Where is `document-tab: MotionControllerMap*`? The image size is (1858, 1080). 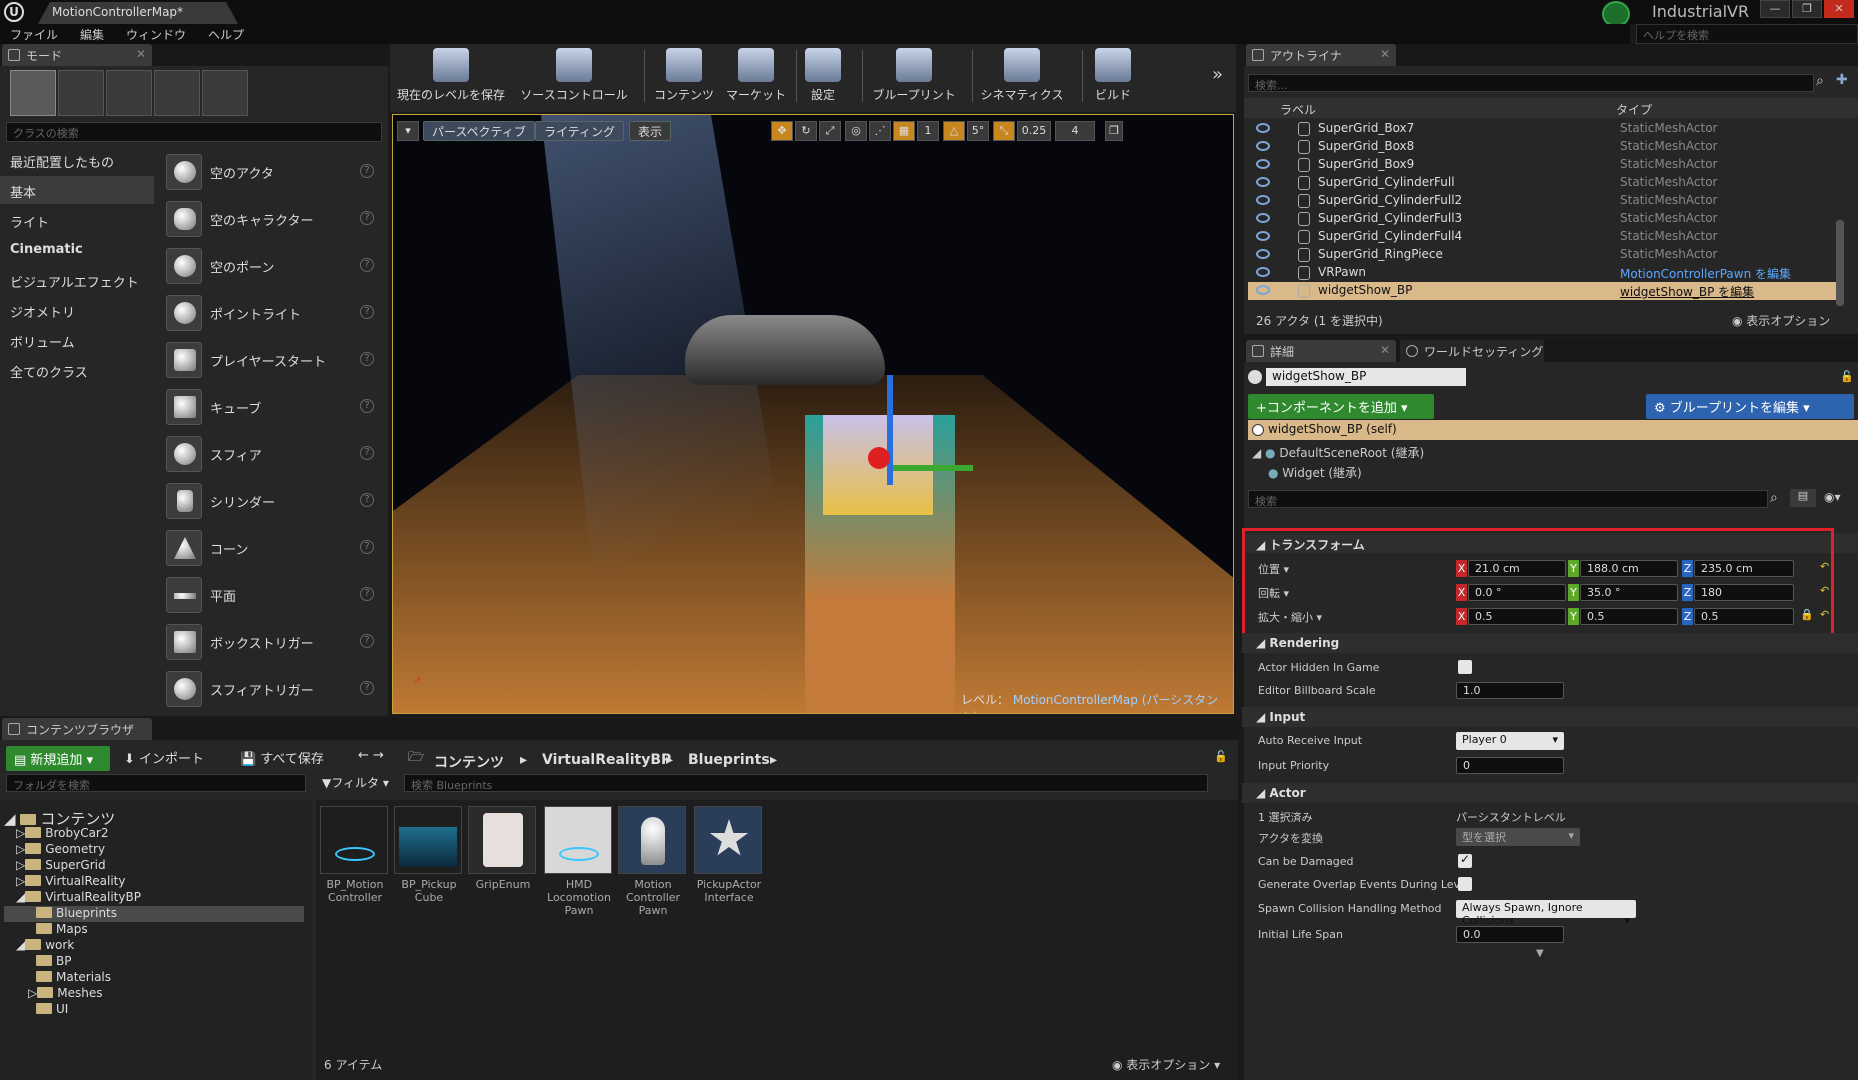
document-tab: MotionControllerMap* is located at coordinates (138, 13).